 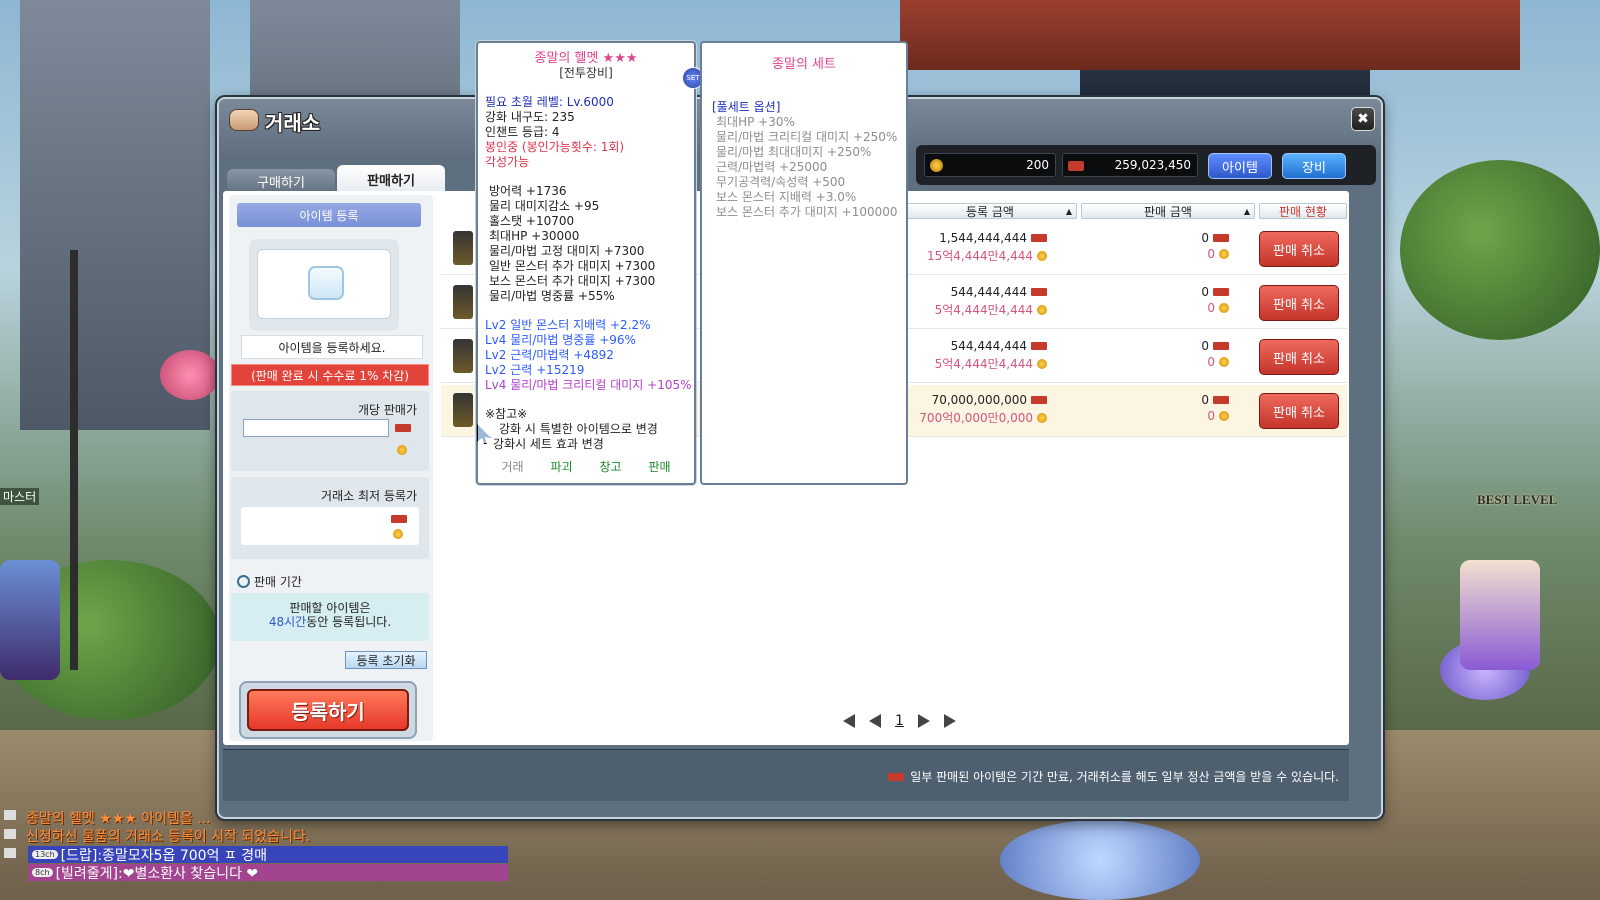 What do you see at coordinates (268, 873) in the screenshot?
I see `chat-megaphone-line: 8ch [빌려줄게]:❤별소환사 찾습니다 ❤` at bounding box center [268, 873].